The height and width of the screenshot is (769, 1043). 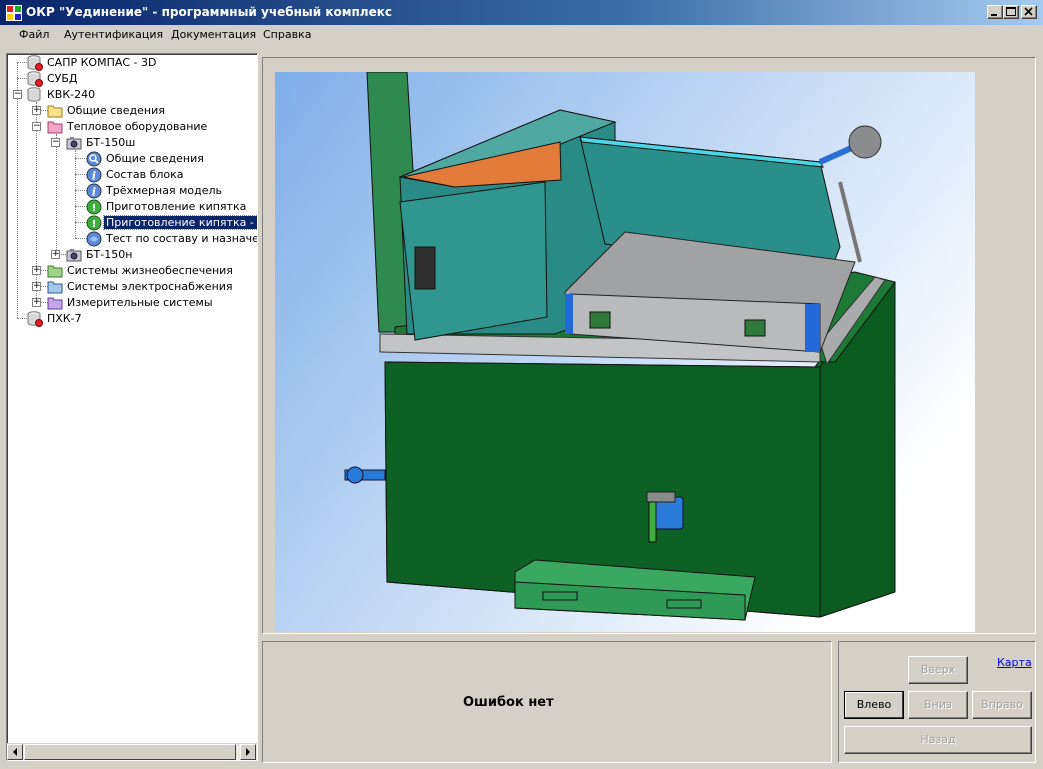 What do you see at coordinates (176, 206) in the screenshot?
I see `tree-item-label: Приготовление кипятка` at bounding box center [176, 206].